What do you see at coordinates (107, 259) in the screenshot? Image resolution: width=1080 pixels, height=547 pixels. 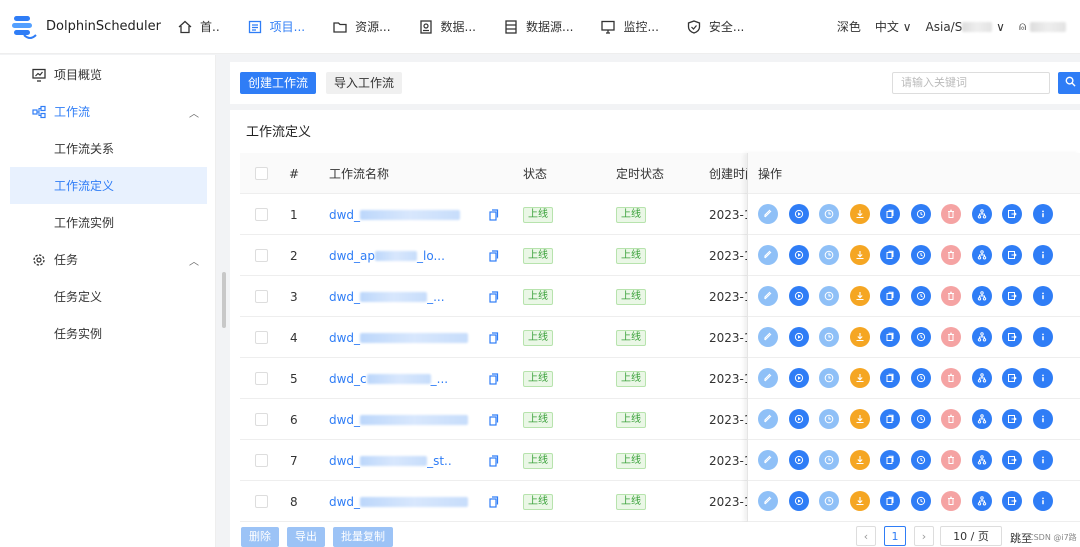 I see `sidebar-item-task: 任务 ︿` at bounding box center [107, 259].